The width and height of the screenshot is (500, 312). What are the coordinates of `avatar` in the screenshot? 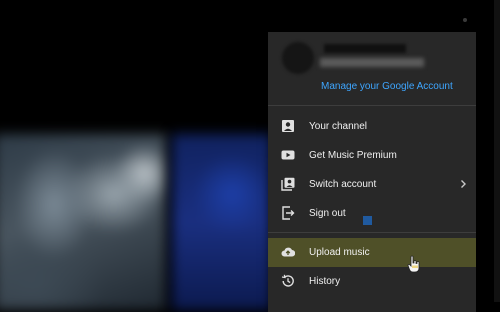 It's located at (298, 58).